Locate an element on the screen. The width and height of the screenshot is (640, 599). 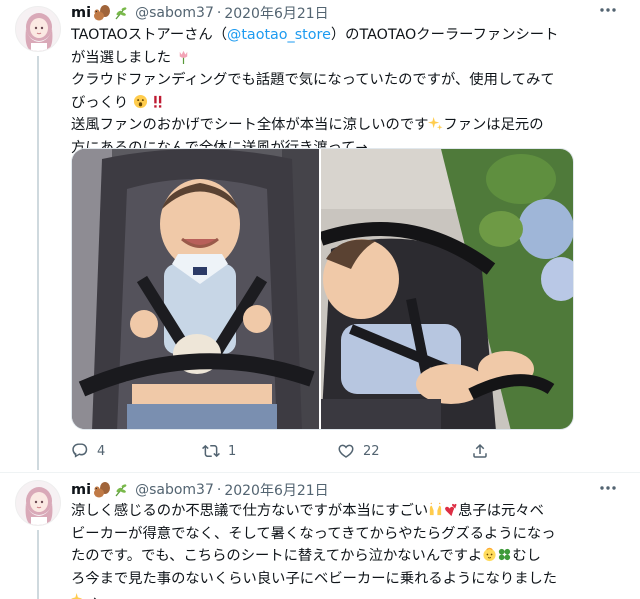
tweet-line: 涼しく感じるのか不思議で仕方ないですが本当にすごい 息子は元々ベ is located at coordinates (331, 511).